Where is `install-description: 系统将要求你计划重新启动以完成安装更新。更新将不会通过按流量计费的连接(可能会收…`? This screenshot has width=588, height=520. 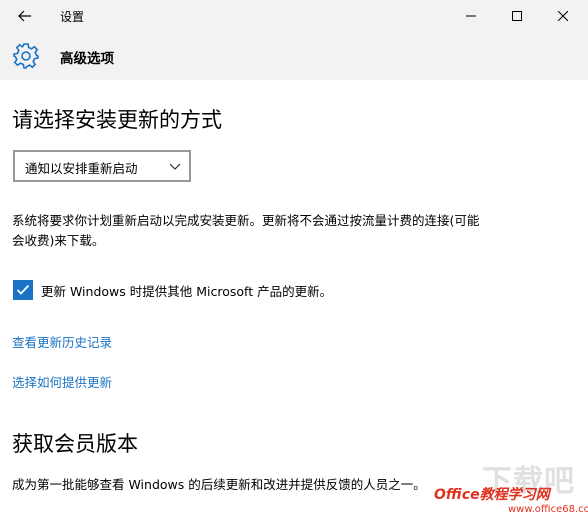 install-description: 系统将要求你计划重新启动以完成安装更新。更新将不会通过按流量计费的连接(可能会收… is located at coordinates (246, 230).